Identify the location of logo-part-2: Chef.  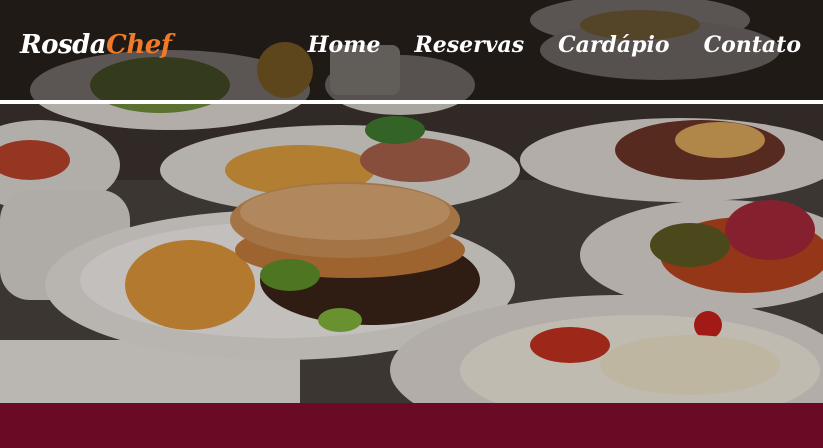
(139, 45).